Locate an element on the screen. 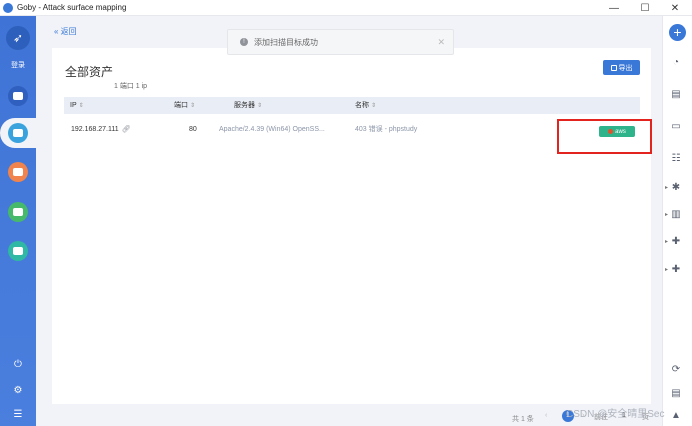 The image size is (692, 426). column-server: 服务器 ⇕ is located at coordinates (248, 105).